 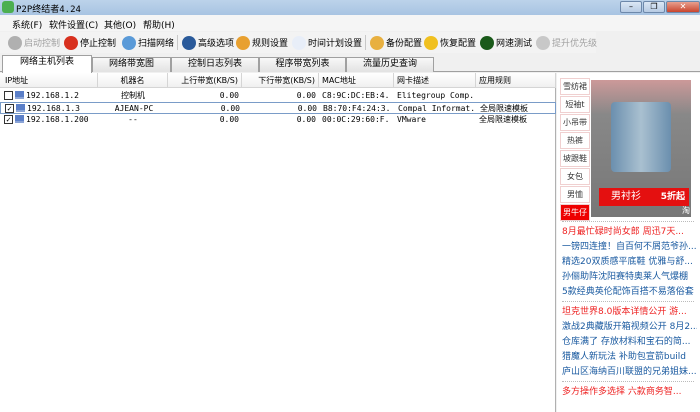 What do you see at coordinates (205, 80) in the screenshot?
I see `column-header: 上行带宽(KB/S)` at bounding box center [205, 80].